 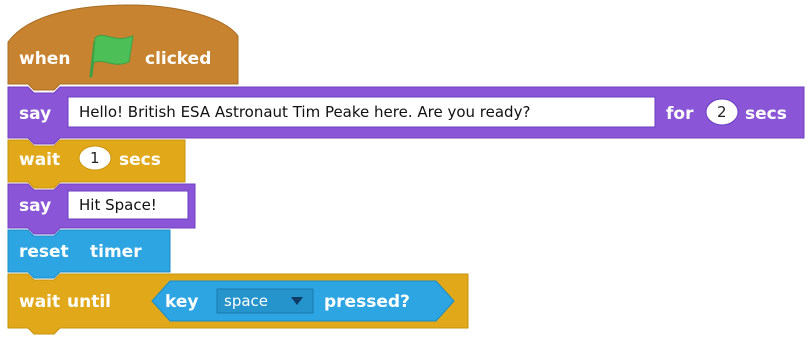 I want to click on clicked-label: clicked, so click(x=178, y=59).